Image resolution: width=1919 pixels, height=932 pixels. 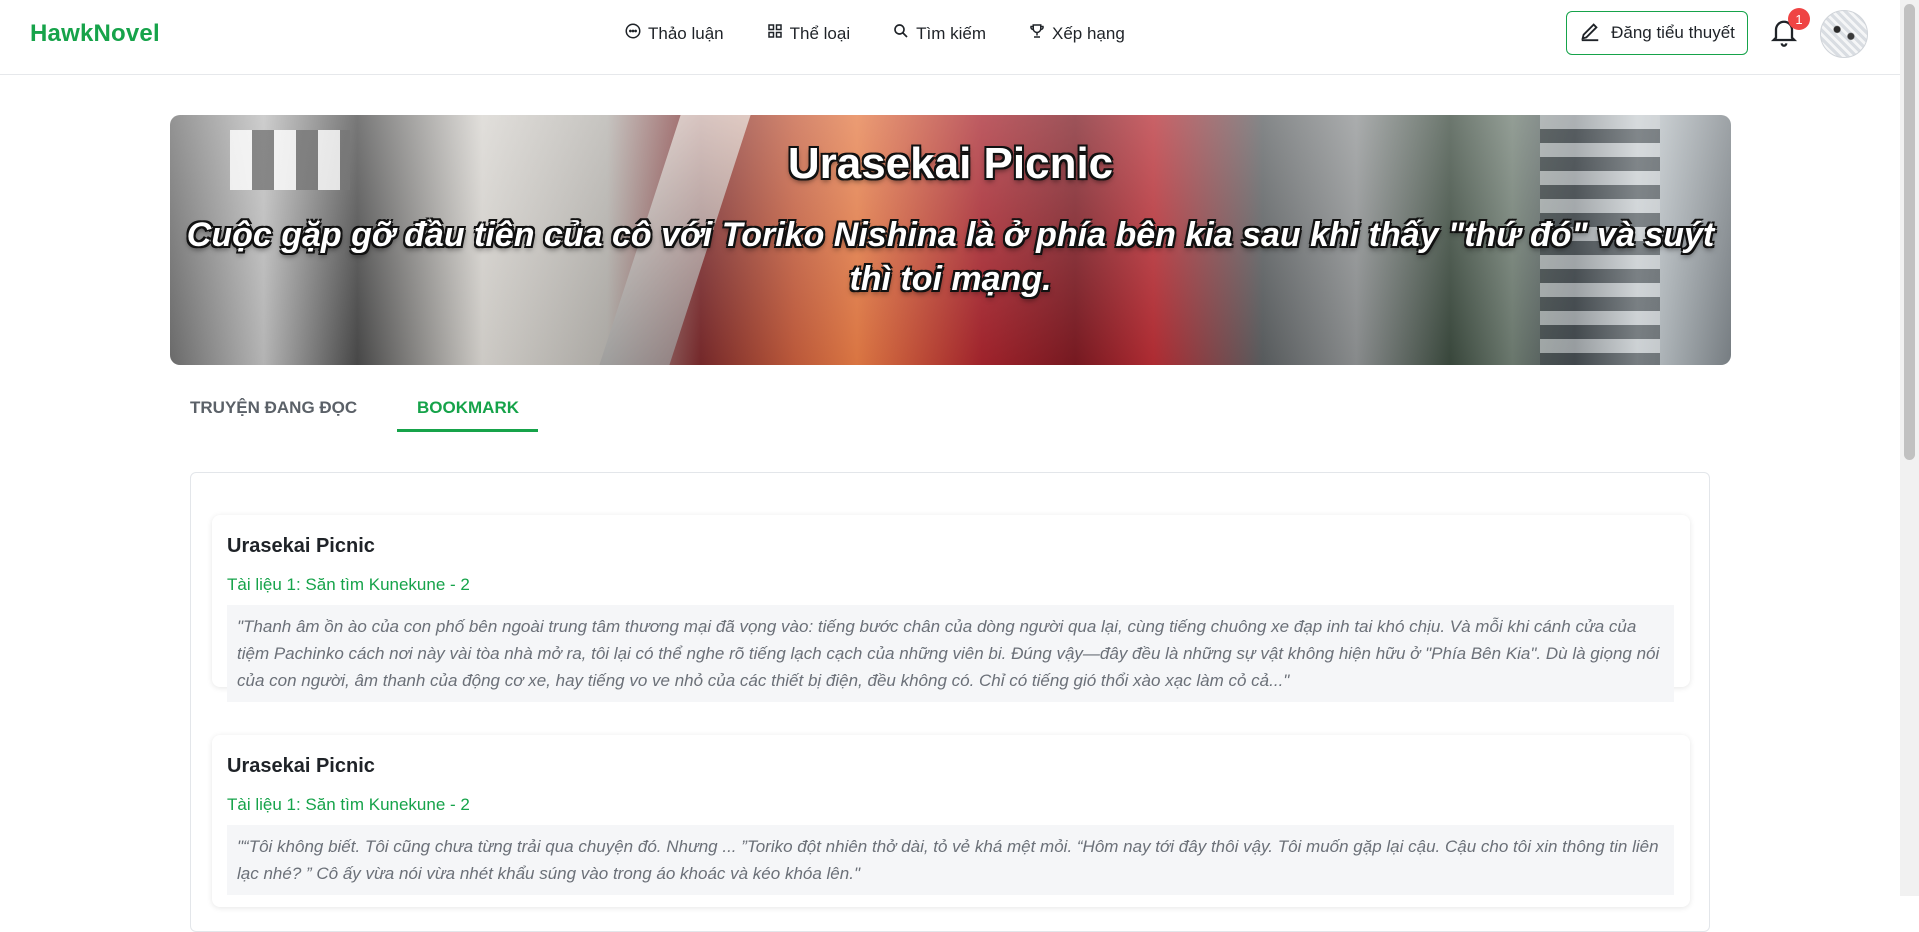 I want to click on nav-discussion-label: Thảo luận, so click(x=686, y=33).